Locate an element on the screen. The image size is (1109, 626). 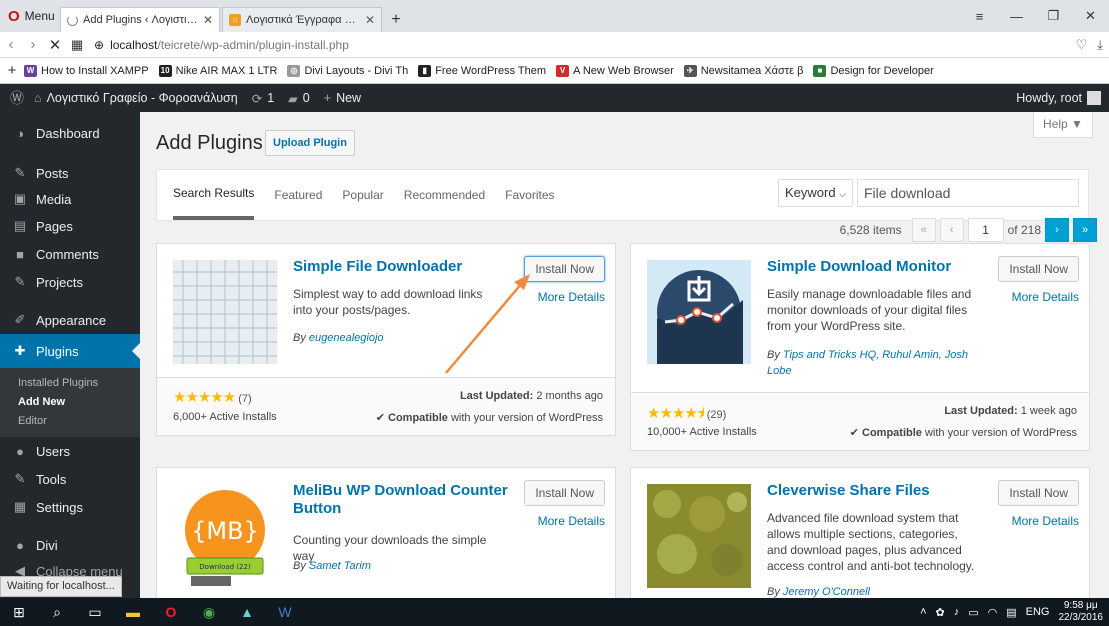
download-icon: ⤓ is located at coordinates (1100, 45).